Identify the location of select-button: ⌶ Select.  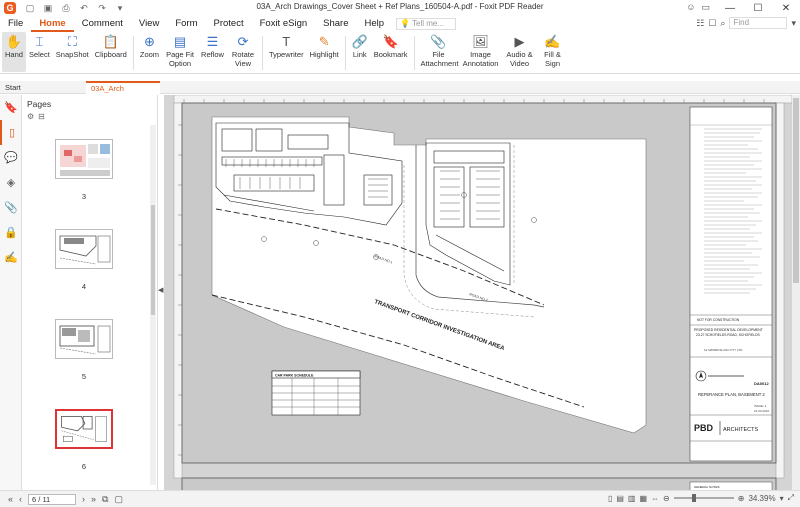
(39, 46).